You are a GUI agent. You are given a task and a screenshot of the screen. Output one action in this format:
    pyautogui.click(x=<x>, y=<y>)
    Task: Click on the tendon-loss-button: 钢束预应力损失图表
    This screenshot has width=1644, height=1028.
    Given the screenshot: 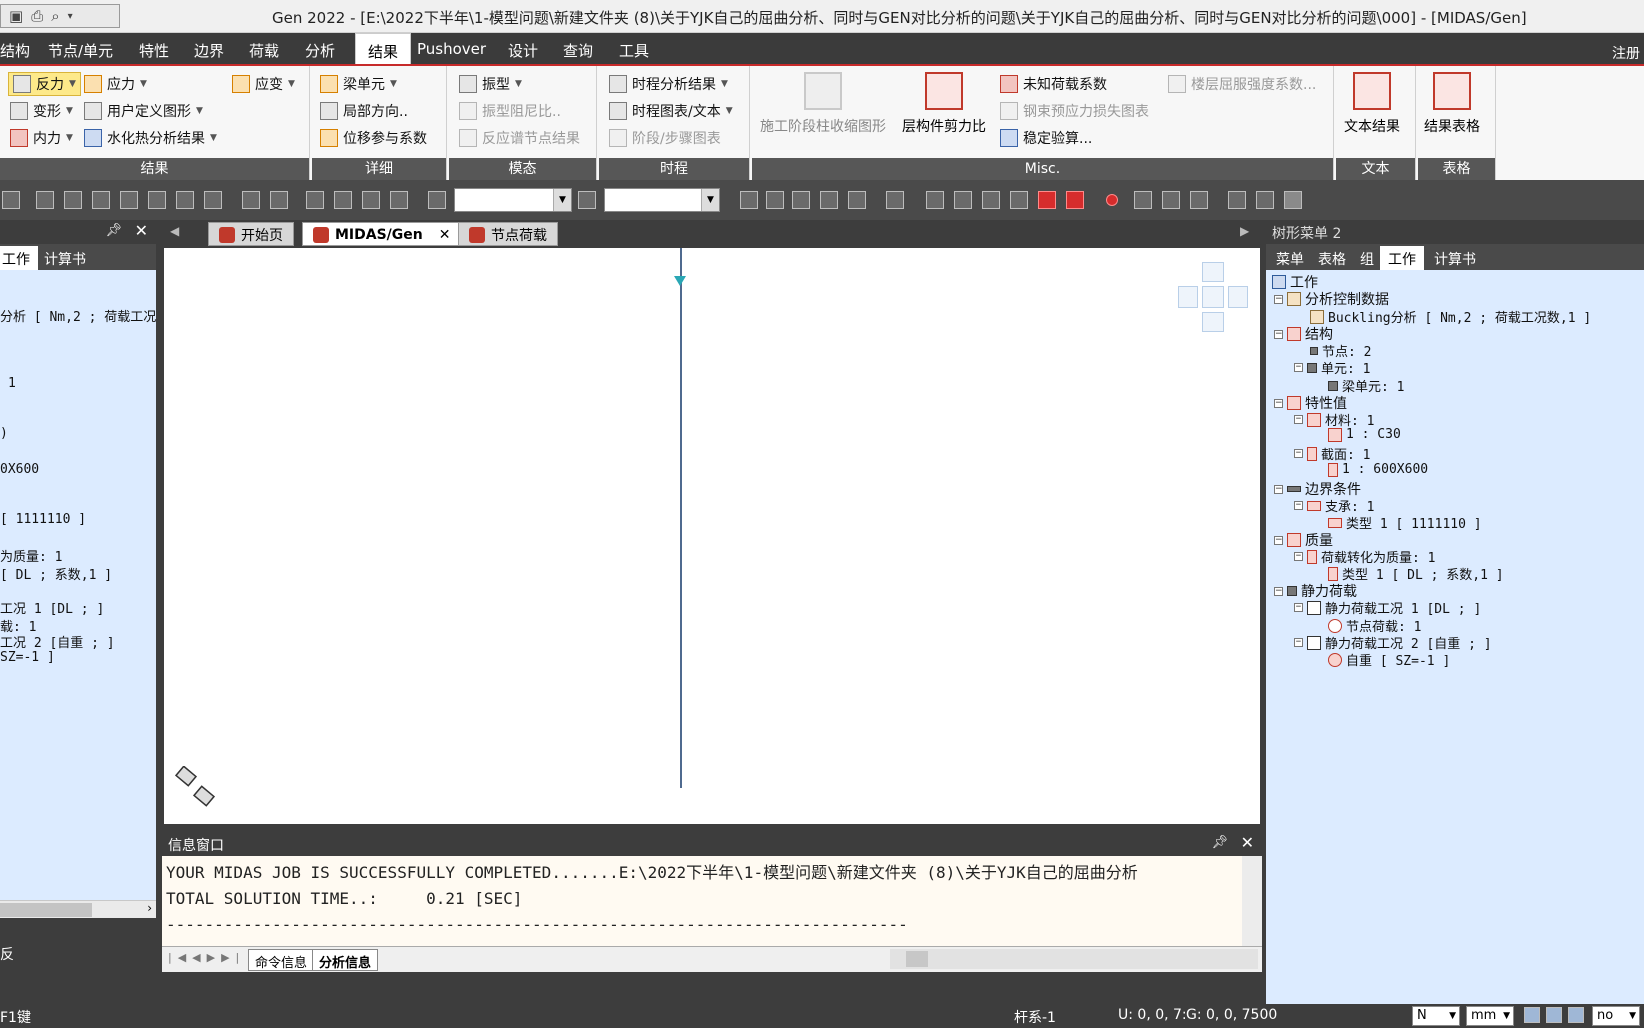 What is the action you would take?
    pyautogui.click(x=1074, y=111)
    